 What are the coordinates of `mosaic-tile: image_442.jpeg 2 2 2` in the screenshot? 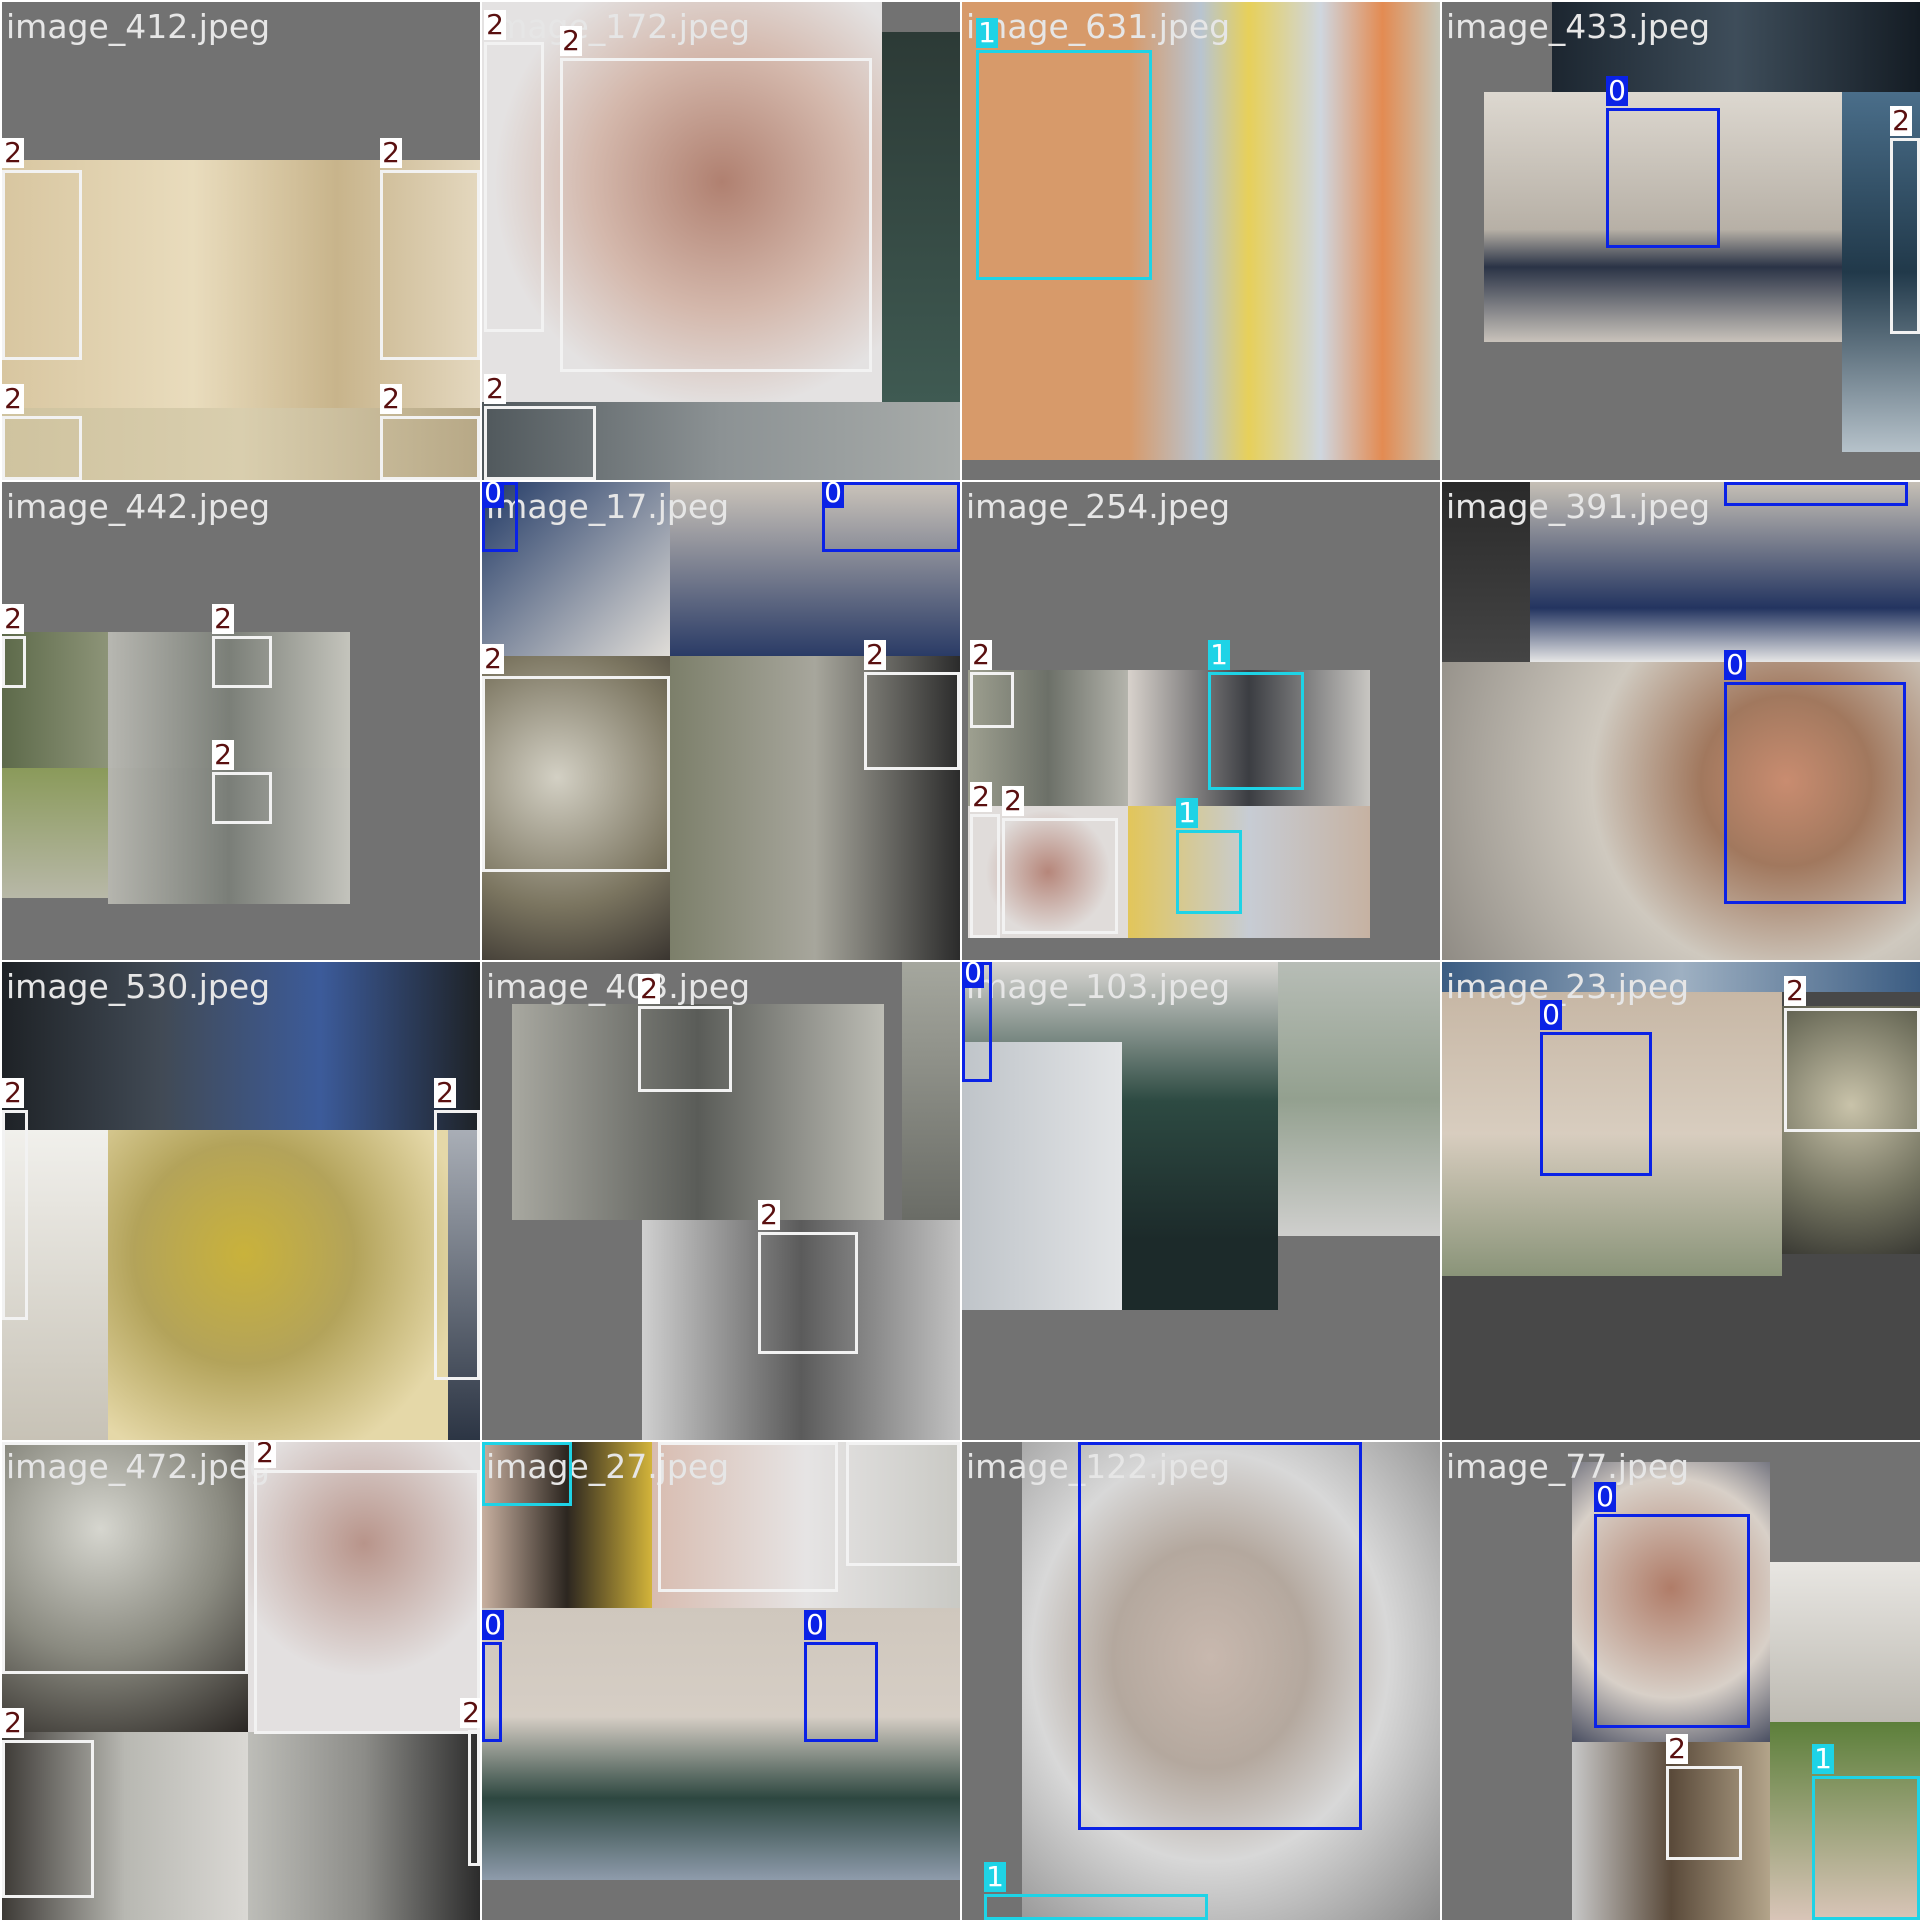 It's located at (241, 721).